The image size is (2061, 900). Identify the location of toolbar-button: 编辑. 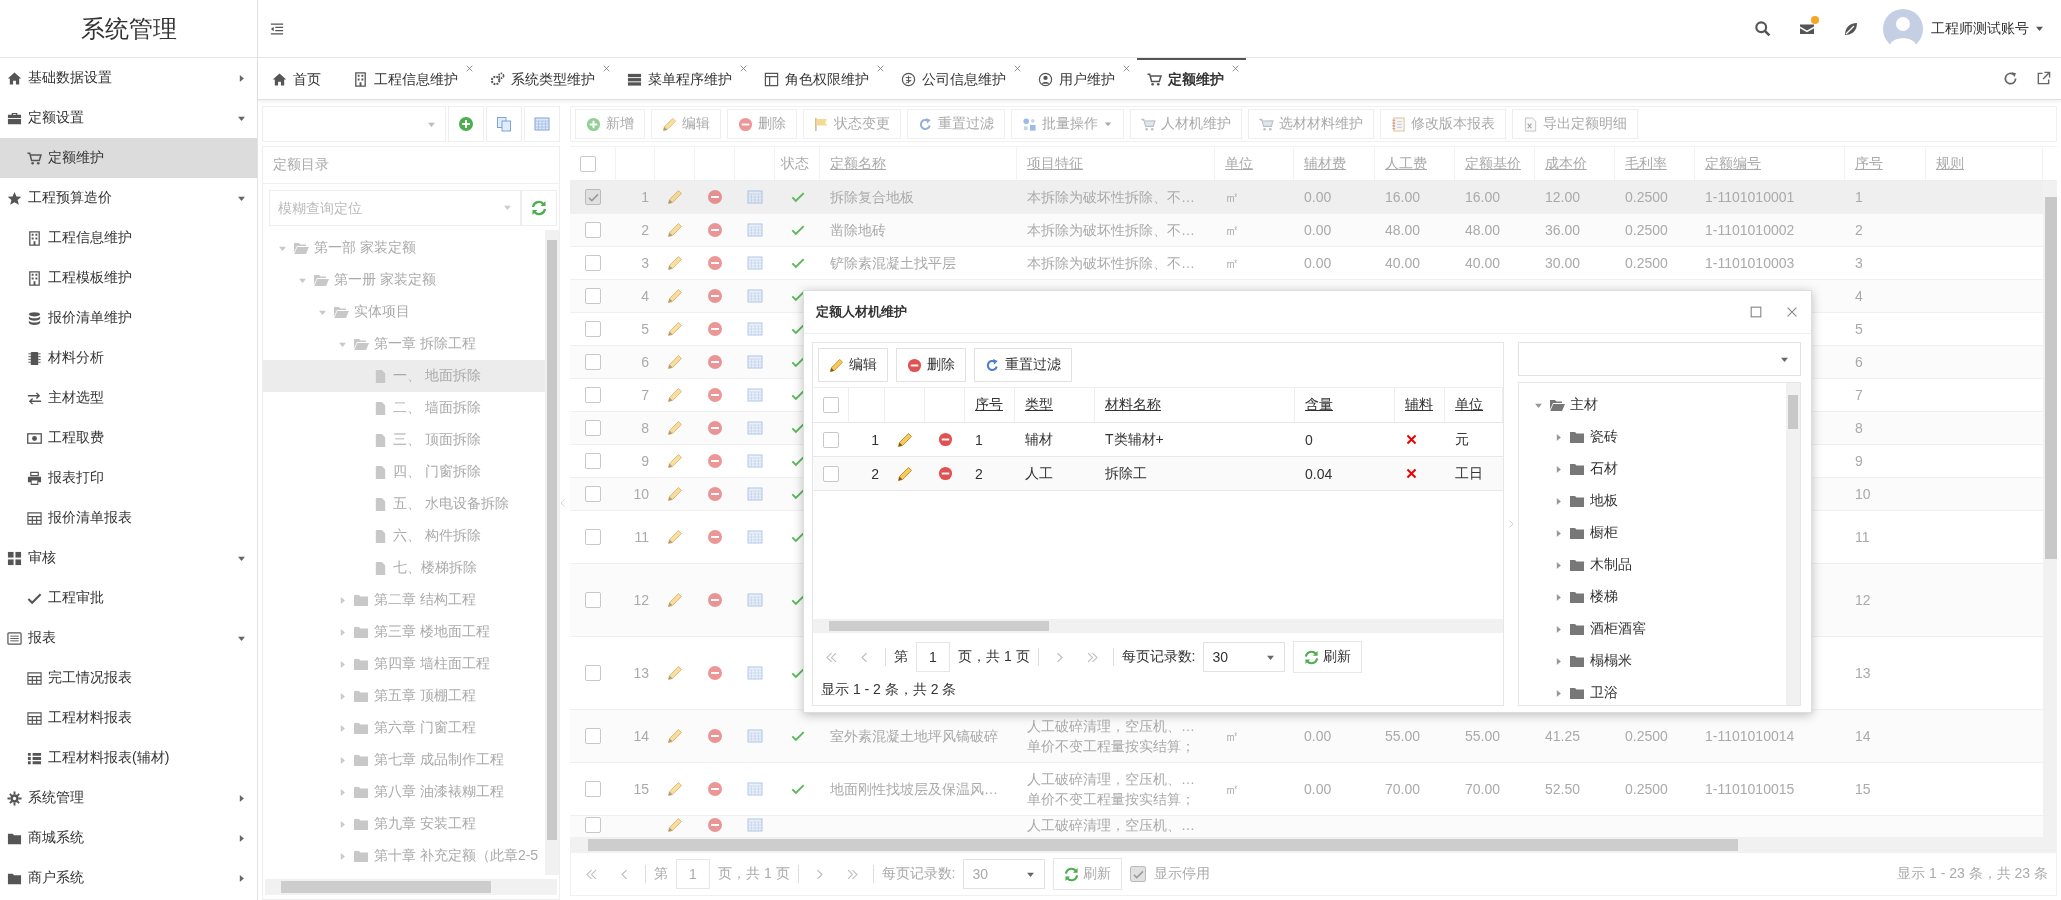
(853, 365).